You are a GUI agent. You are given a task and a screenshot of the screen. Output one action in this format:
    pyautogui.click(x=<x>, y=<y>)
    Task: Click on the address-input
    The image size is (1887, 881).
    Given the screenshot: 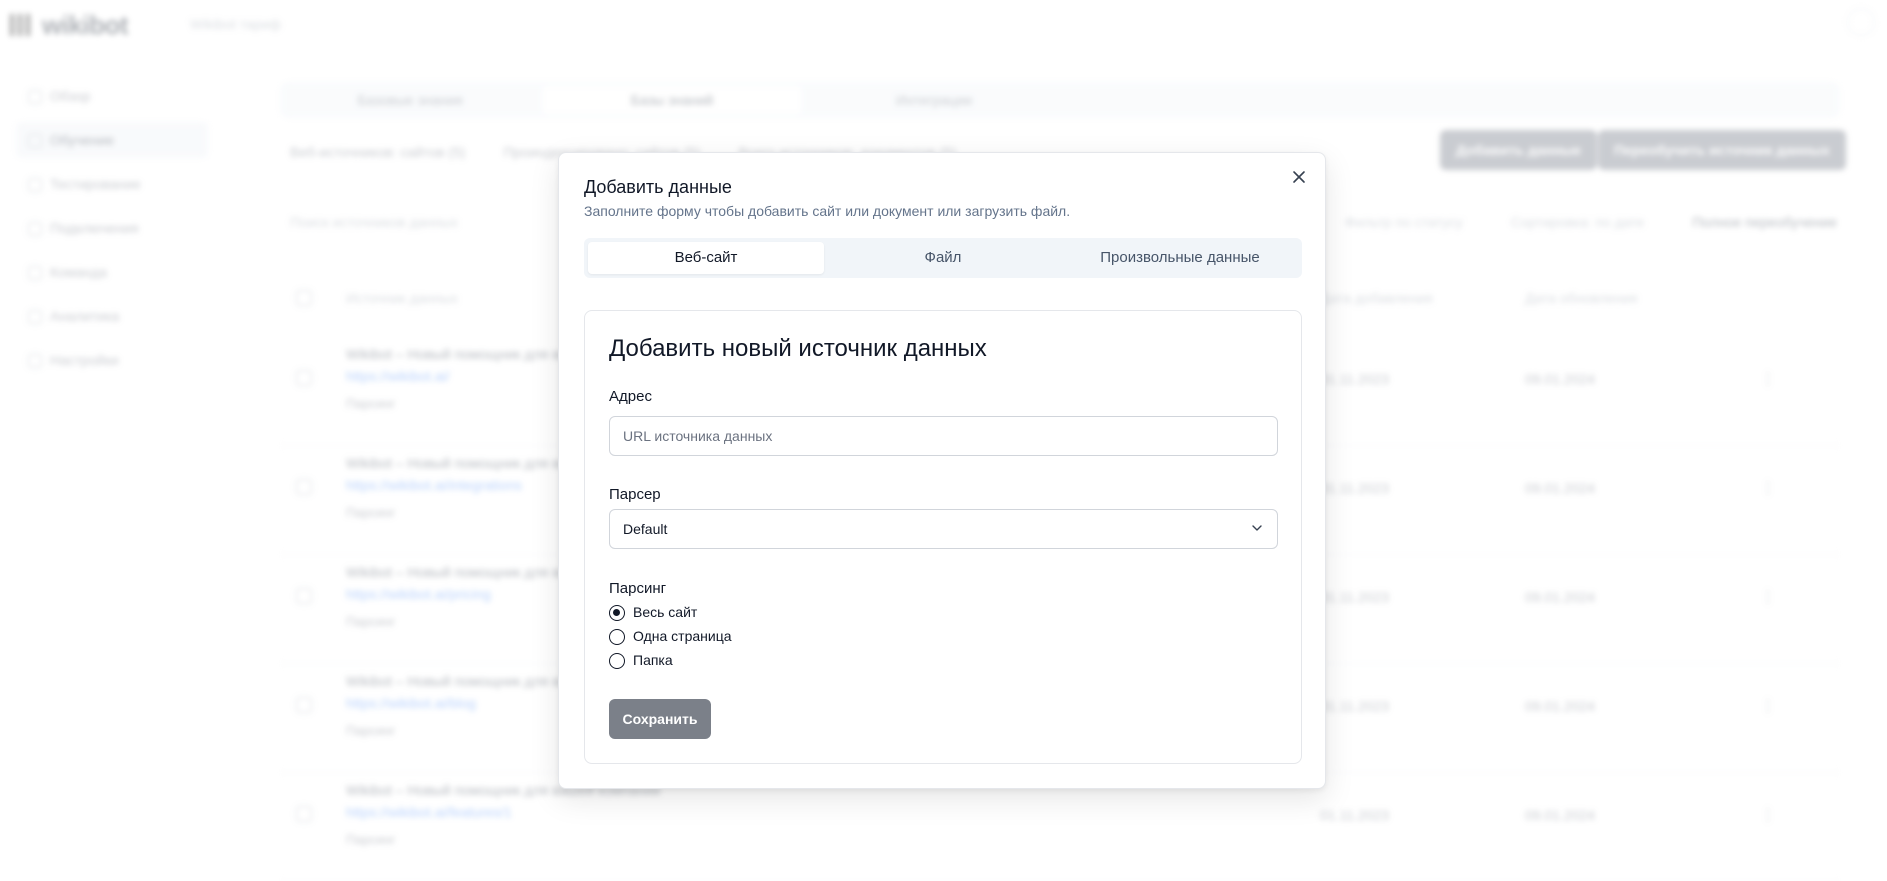 What is the action you would take?
    pyautogui.click(x=943, y=436)
    